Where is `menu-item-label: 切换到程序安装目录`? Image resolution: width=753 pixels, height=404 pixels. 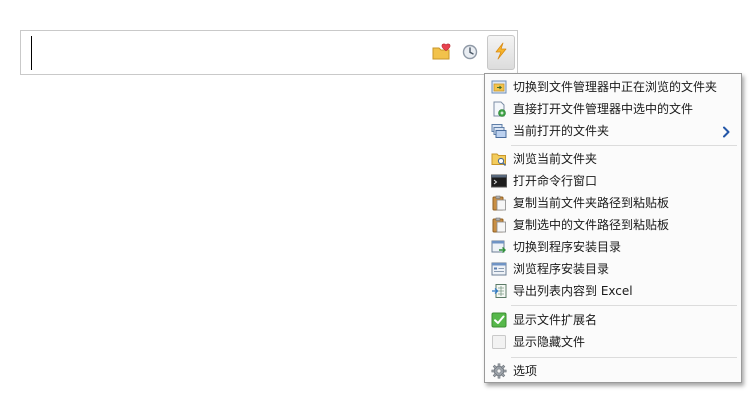 menu-item-label: 切换到程序安装目录 is located at coordinates (567, 247).